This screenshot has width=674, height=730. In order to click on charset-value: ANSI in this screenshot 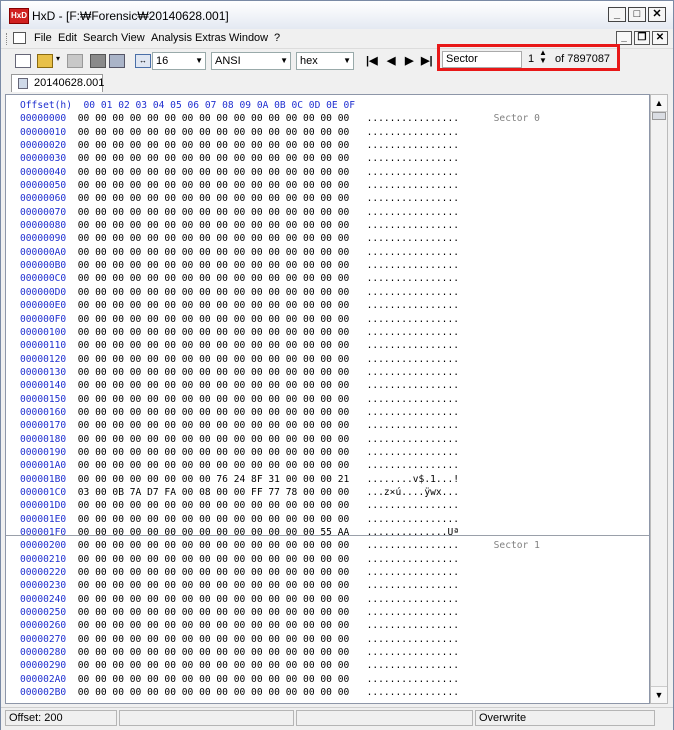, I will do `click(228, 61)`.